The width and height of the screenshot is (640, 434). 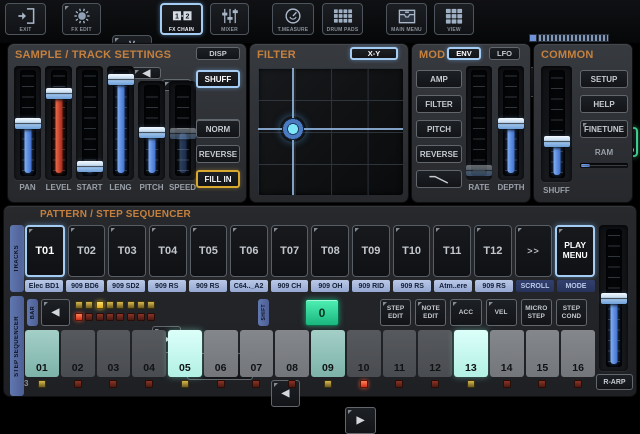 What do you see at coordinates (439, 129) in the screenshot?
I see `mod-pitch-button: PITCH` at bounding box center [439, 129].